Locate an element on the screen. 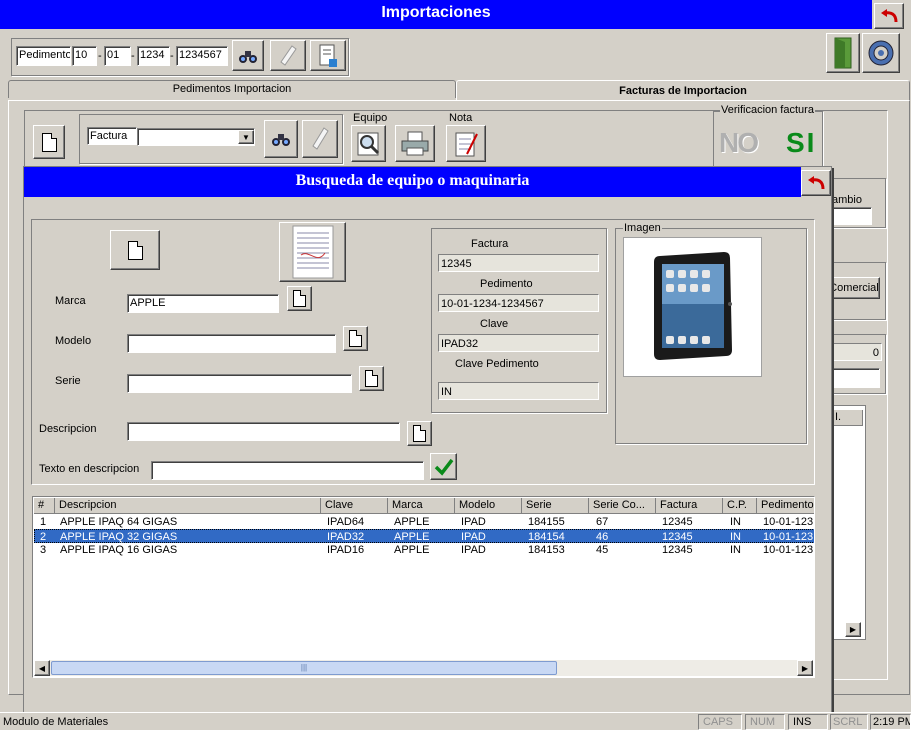 This screenshot has height=730, width=911. nota-button is located at coordinates (466, 143).